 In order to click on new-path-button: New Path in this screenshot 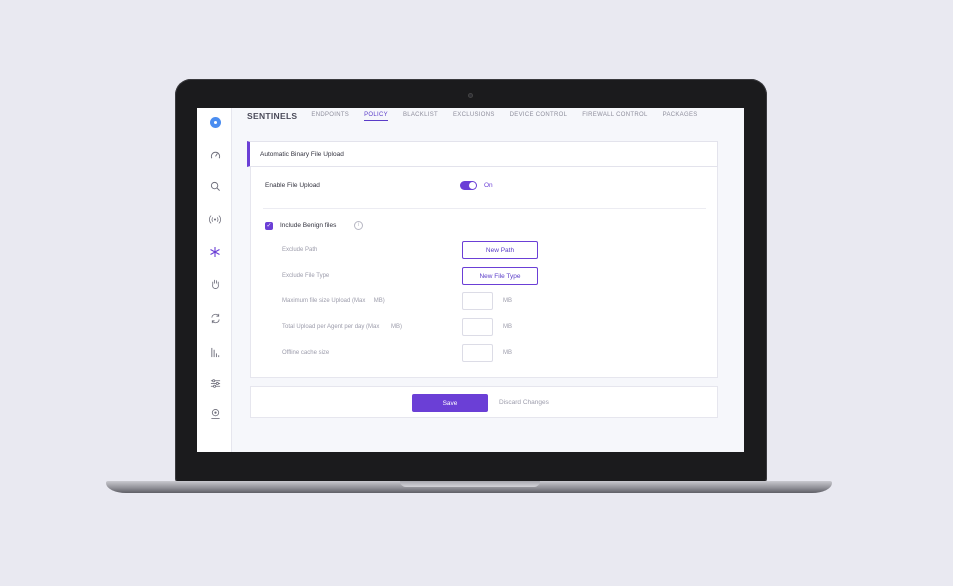, I will do `click(500, 250)`.